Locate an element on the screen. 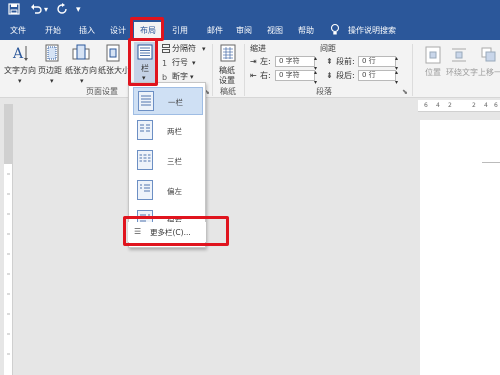 The width and height of the screenshot is (500, 375). draft-settings-label: 稿纸 is located at coordinates (227, 71).